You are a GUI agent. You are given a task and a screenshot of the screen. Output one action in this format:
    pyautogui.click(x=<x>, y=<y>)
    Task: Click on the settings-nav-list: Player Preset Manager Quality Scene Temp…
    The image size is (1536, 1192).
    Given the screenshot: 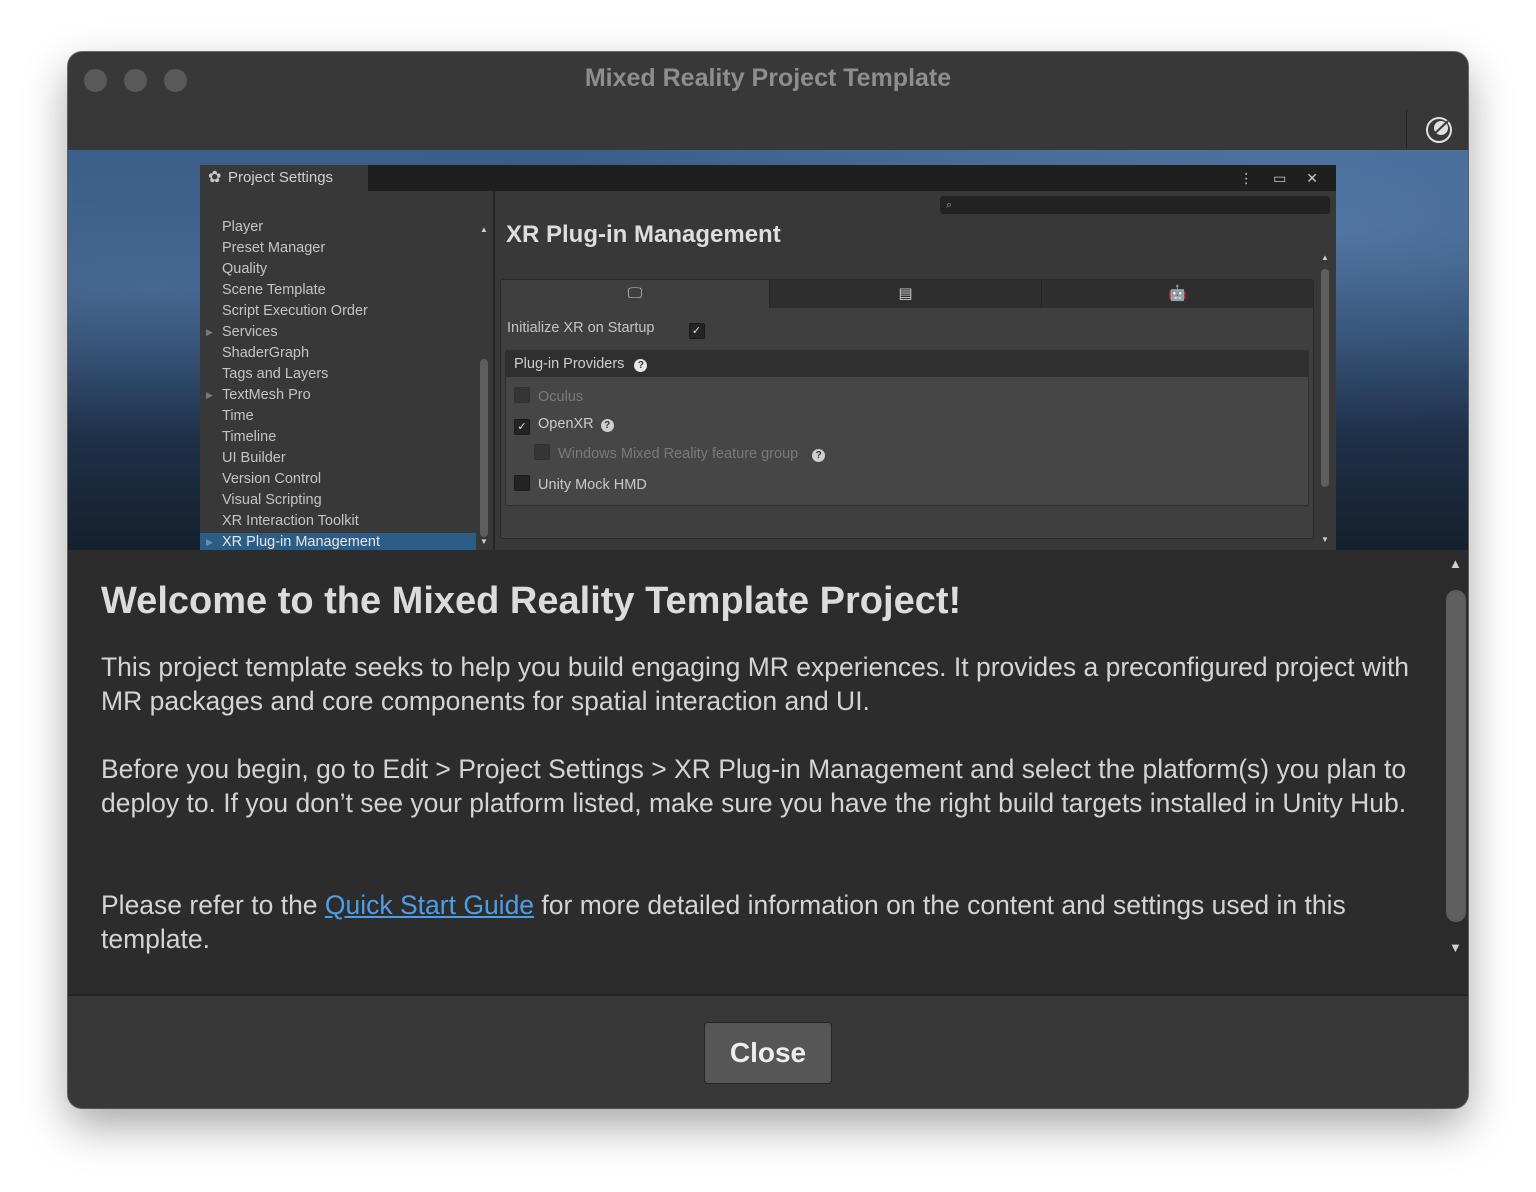 What is the action you would take?
    pyautogui.click(x=338, y=383)
    